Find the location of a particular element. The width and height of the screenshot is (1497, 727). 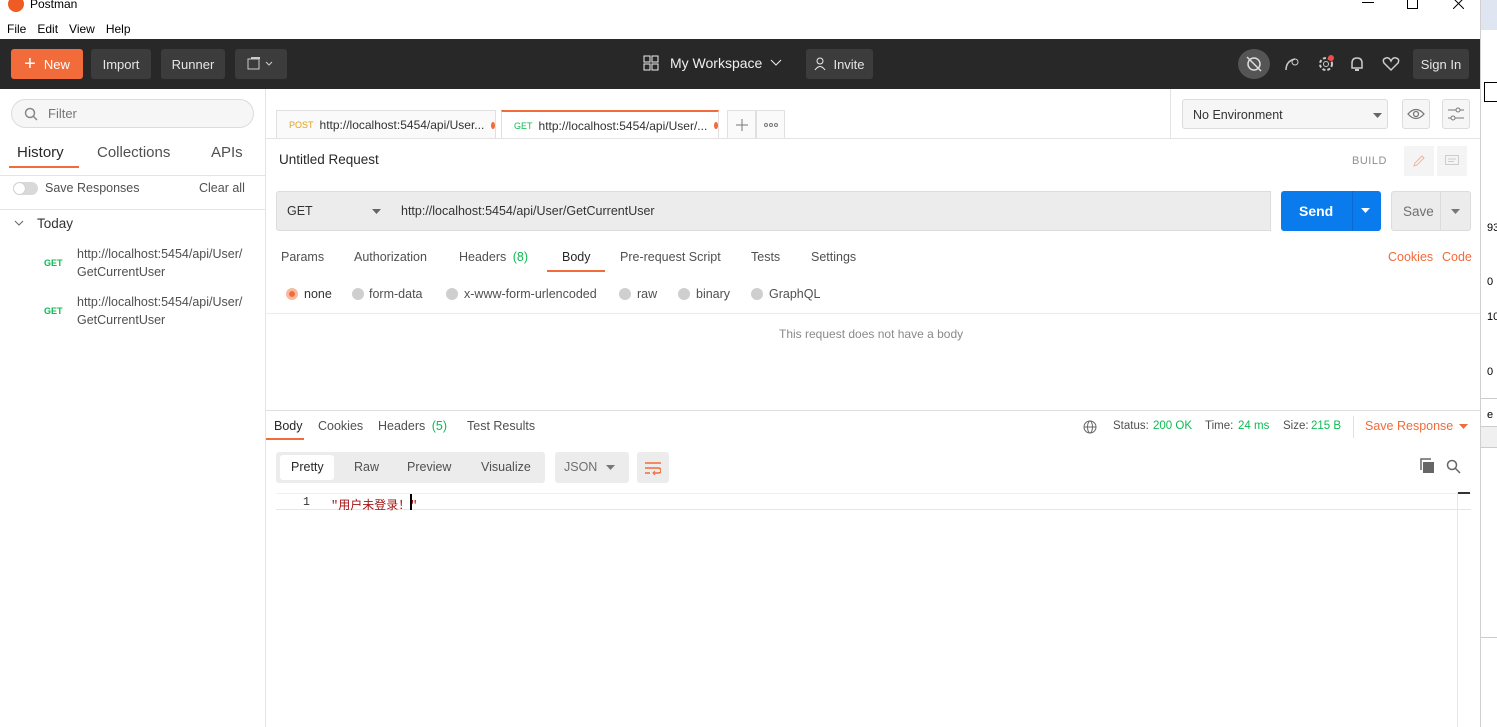

response-tab-body: Body is located at coordinates (288, 426).